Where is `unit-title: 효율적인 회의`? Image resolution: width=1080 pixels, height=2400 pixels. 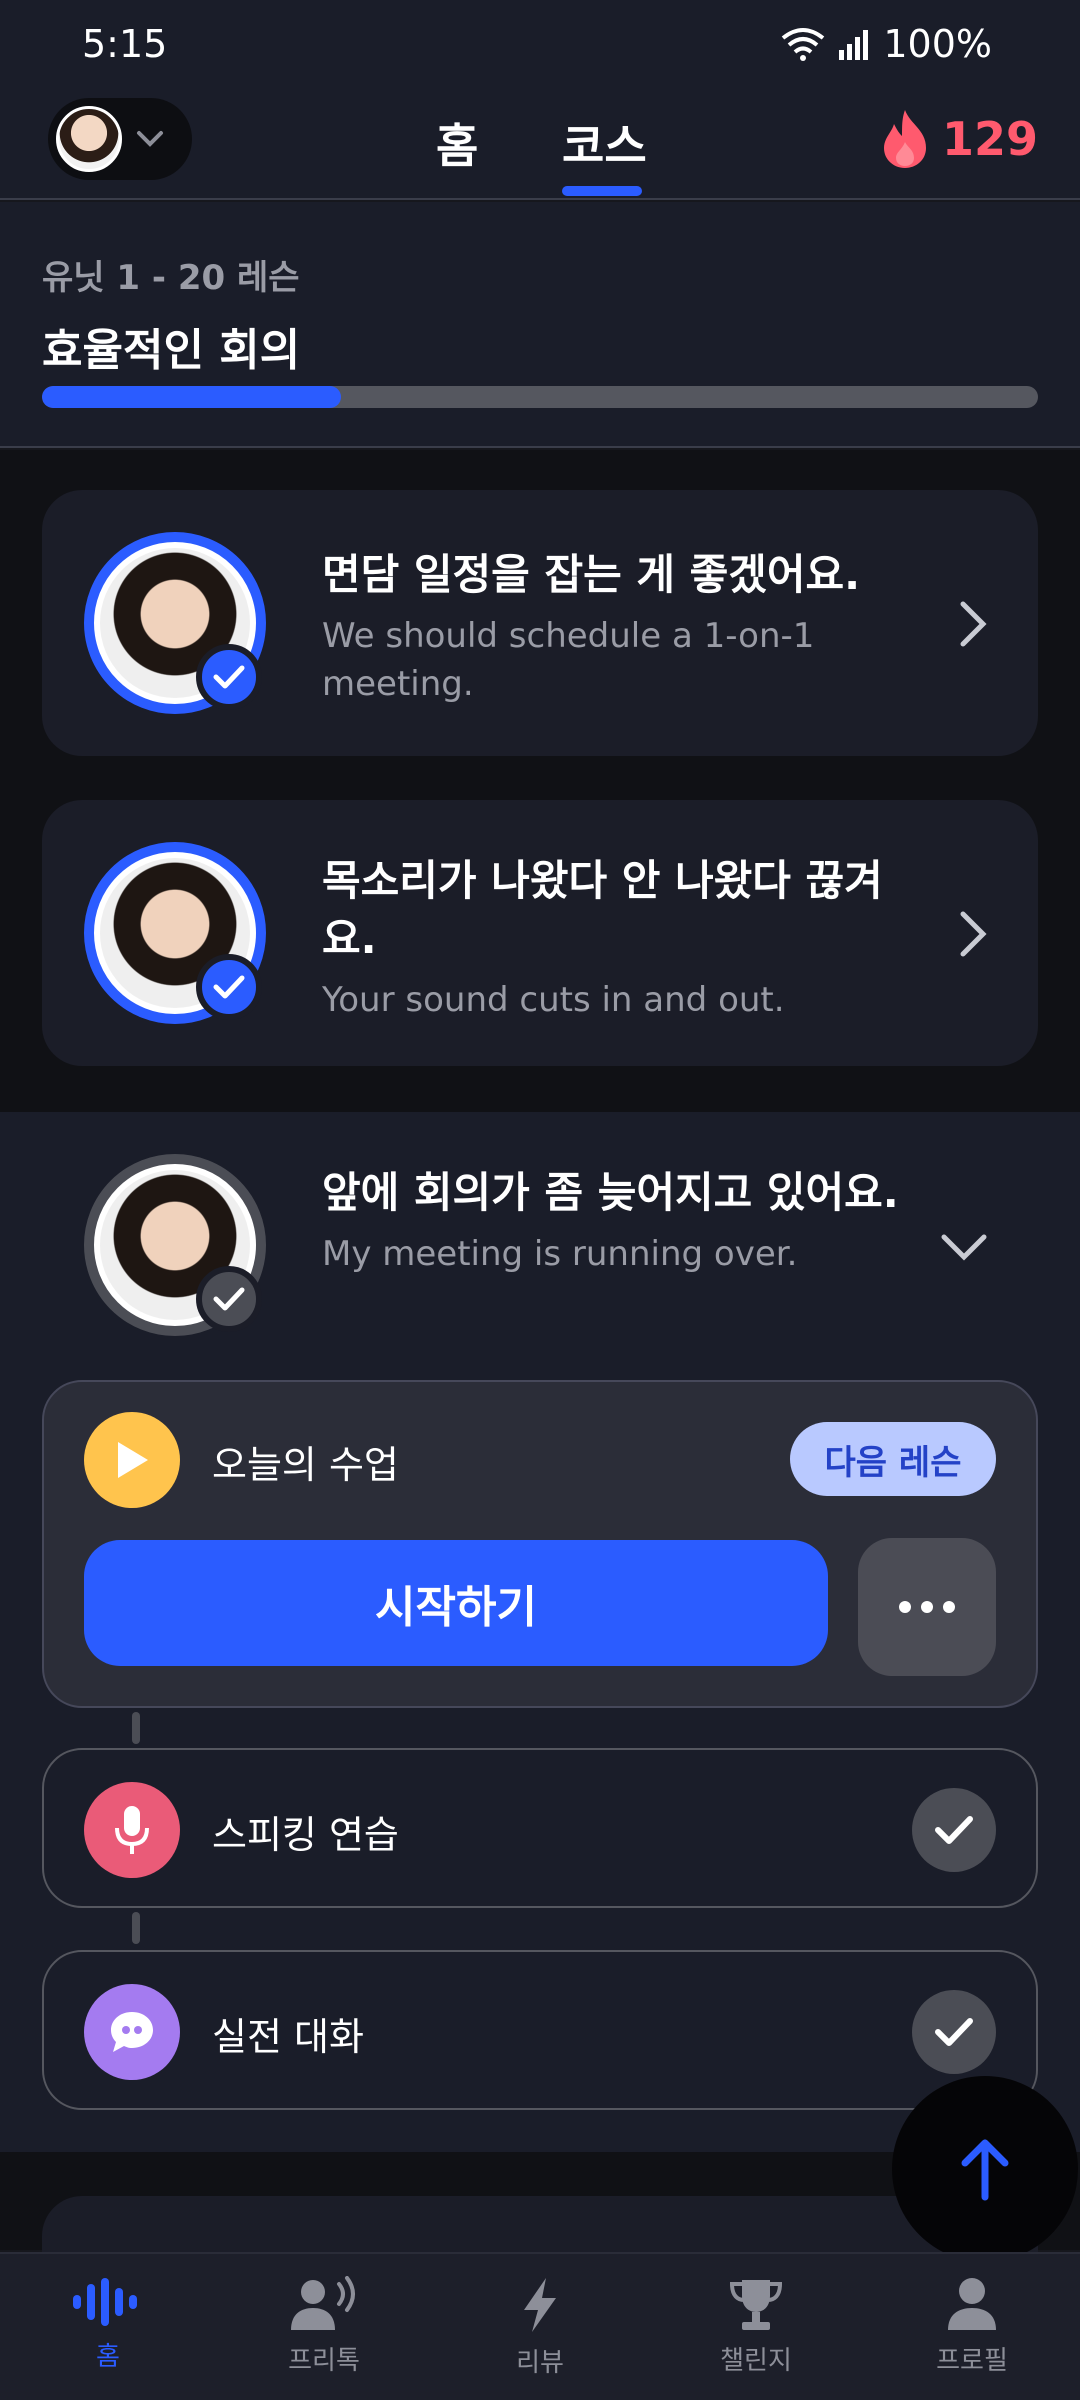
unit-title: 효율적인 회의 is located at coordinates (171, 350).